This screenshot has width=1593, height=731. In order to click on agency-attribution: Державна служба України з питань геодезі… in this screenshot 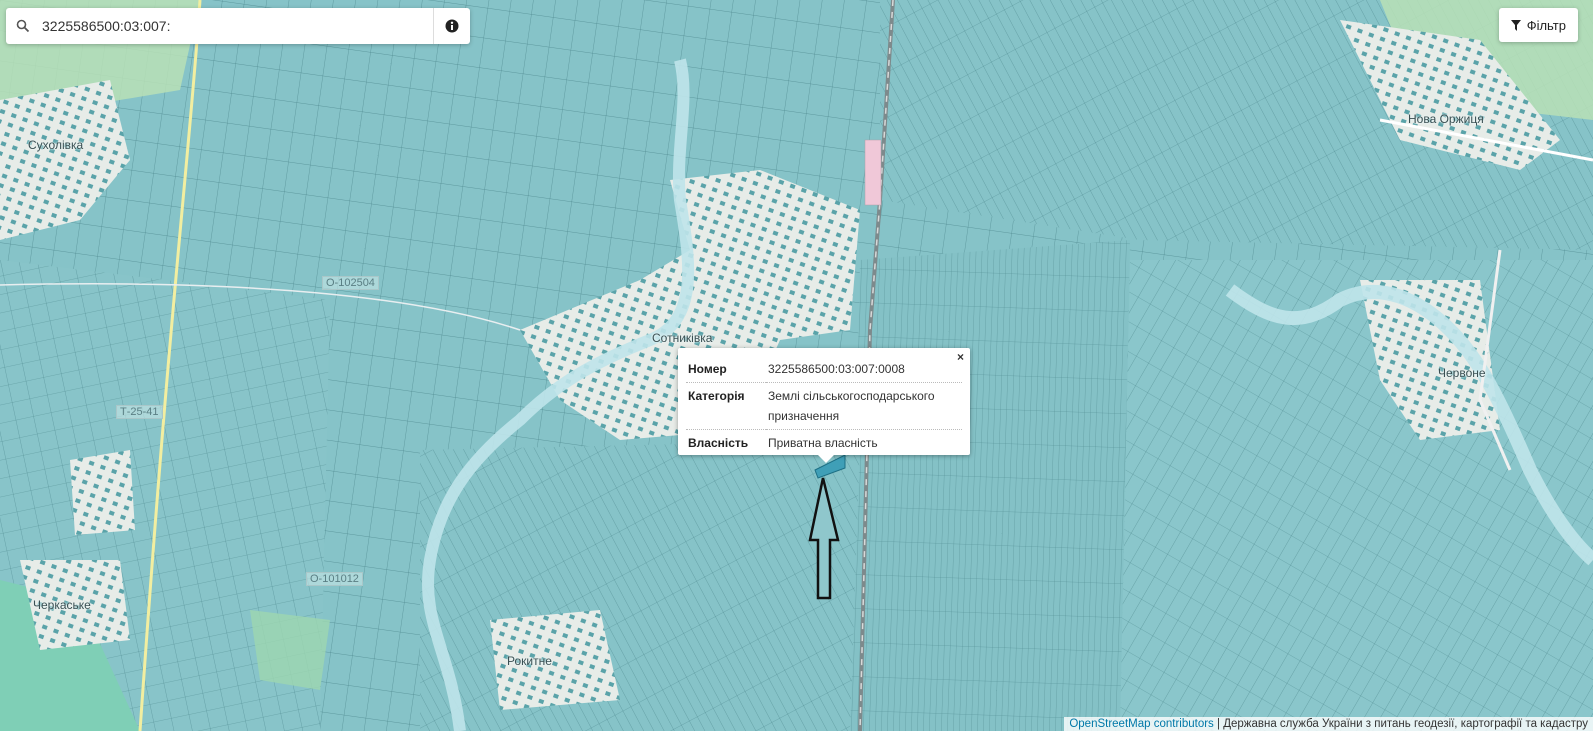, I will do `click(1405, 724)`.